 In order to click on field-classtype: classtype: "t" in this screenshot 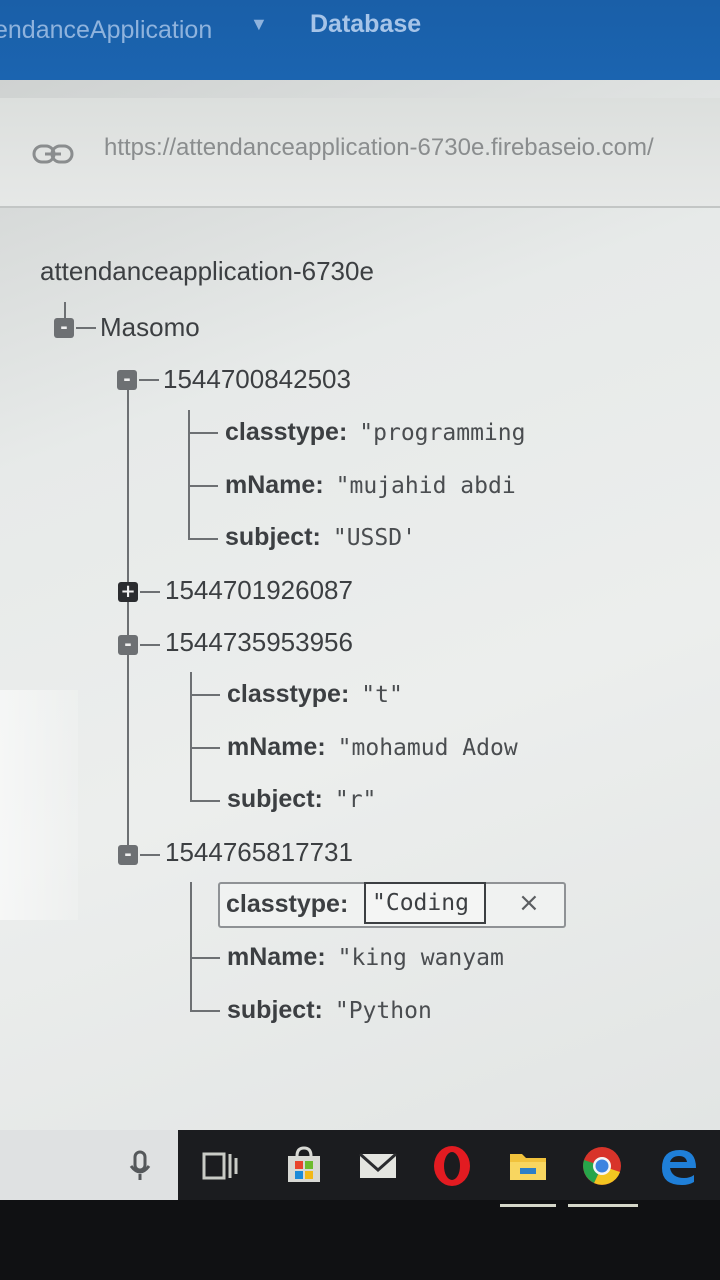, I will do `click(315, 694)`.